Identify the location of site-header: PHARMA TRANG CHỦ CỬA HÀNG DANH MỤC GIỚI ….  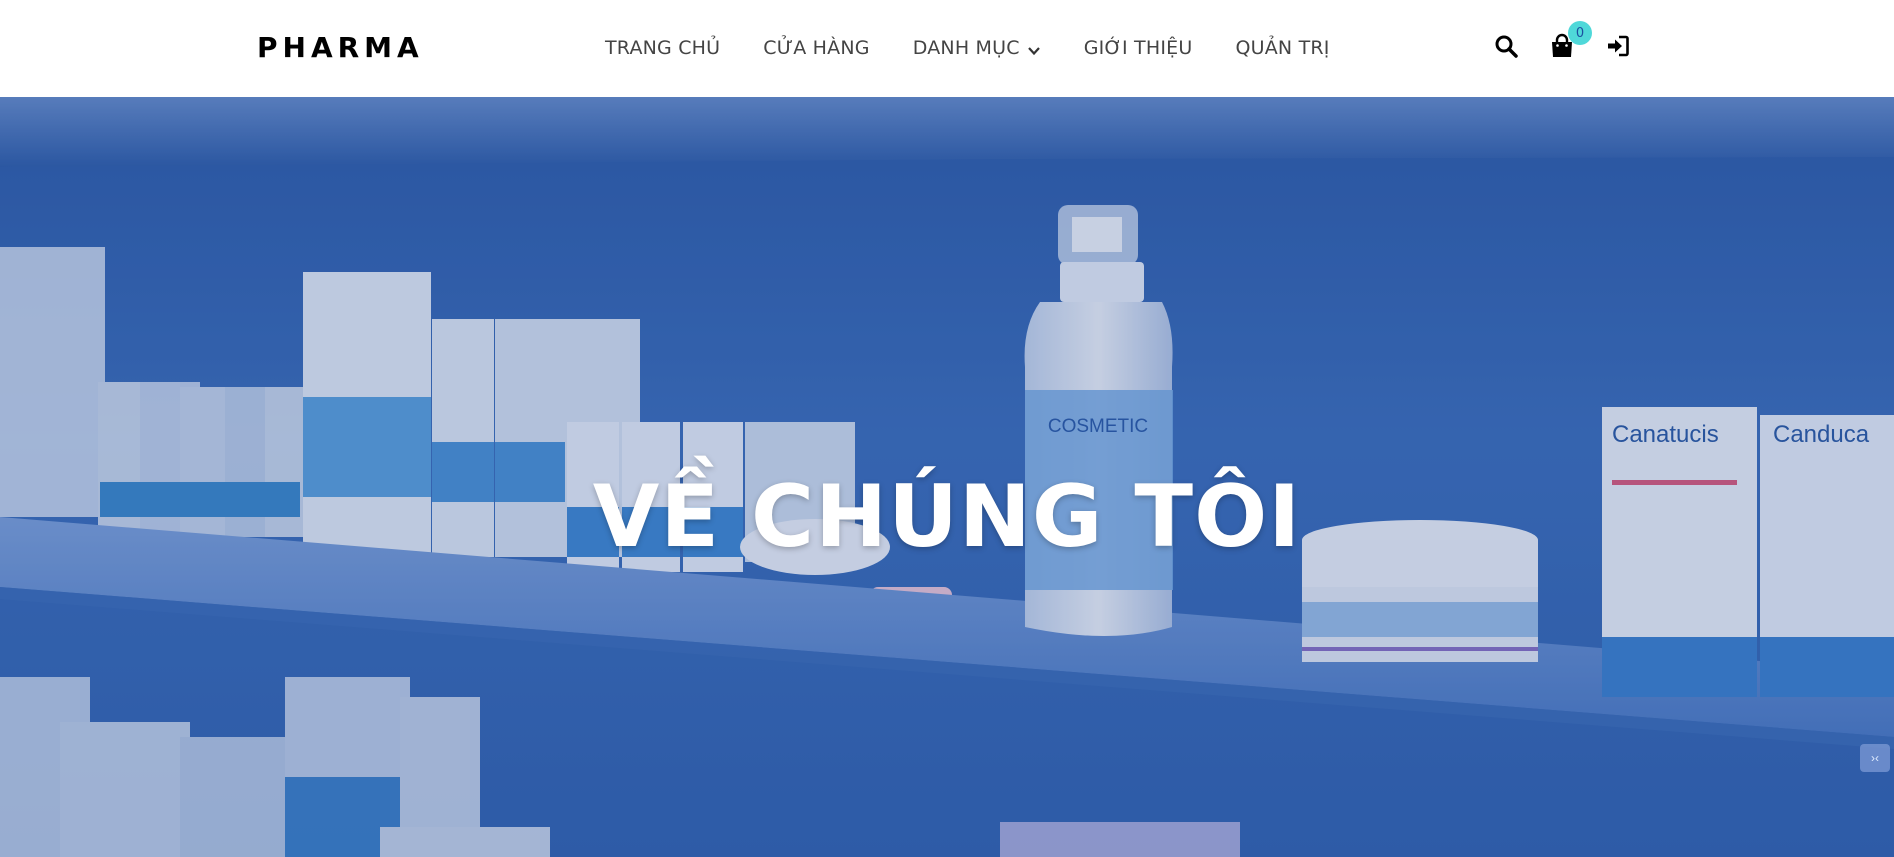
(947, 48).